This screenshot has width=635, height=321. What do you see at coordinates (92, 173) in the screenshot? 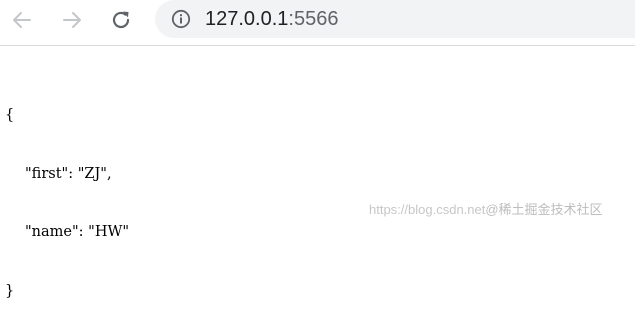
I see `json-value-first: "ZJ"` at bounding box center [92, 173].